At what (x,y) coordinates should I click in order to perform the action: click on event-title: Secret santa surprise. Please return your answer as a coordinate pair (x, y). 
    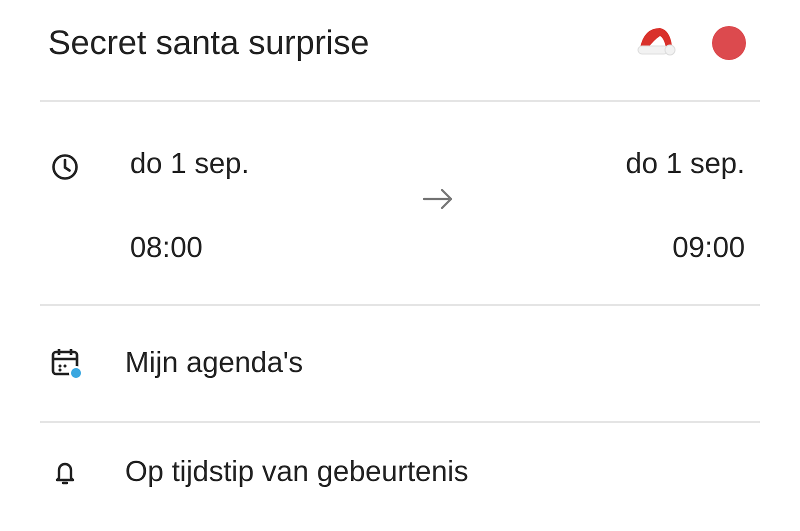
    Looking at the image, I should click on (209, 43).